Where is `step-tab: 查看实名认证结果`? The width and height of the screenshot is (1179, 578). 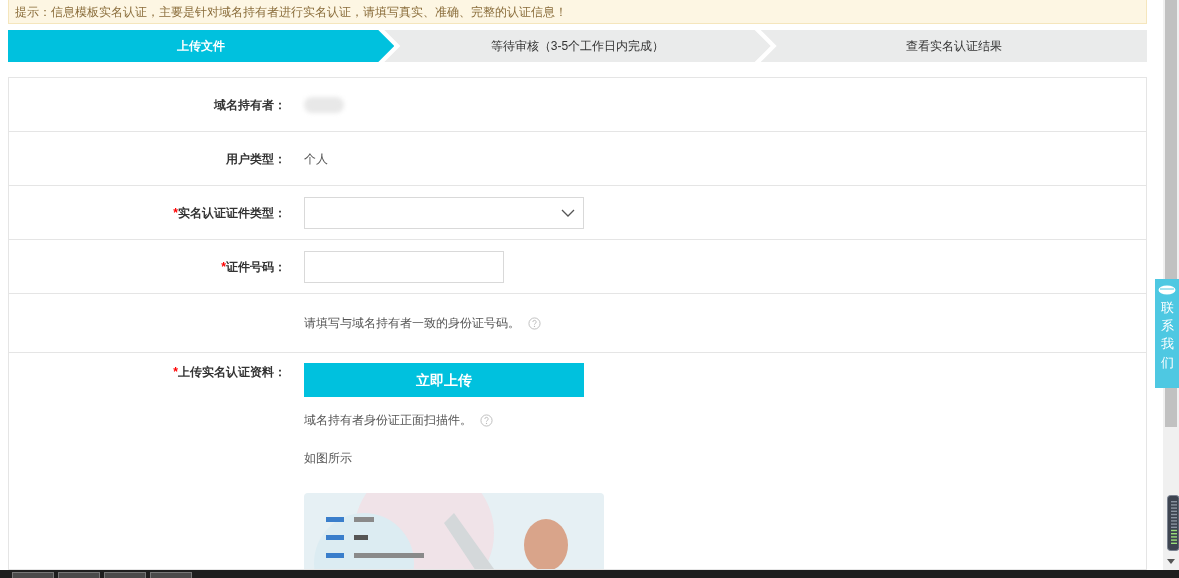
step-tab: 查看实名认证结果 is located at coordinates (953, 46).